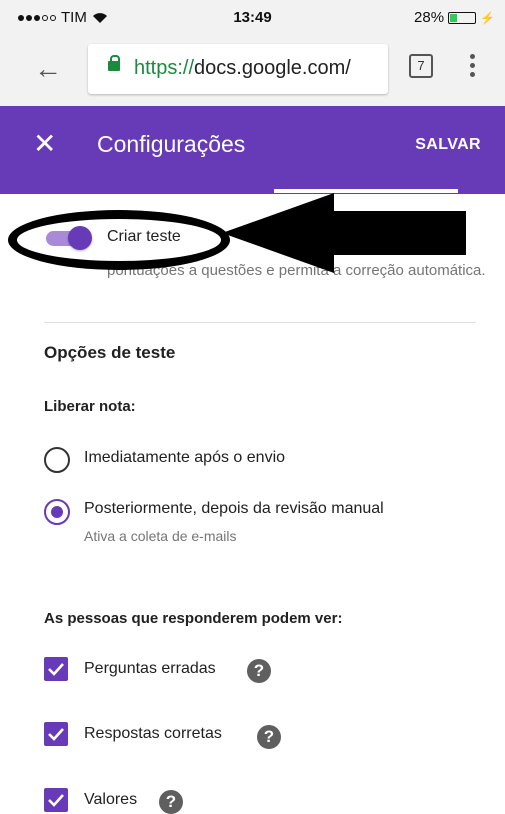 The image size is (505, 814). Describe the element at coordinates (260, 322) in the screenshot. I see `divider` at that location.